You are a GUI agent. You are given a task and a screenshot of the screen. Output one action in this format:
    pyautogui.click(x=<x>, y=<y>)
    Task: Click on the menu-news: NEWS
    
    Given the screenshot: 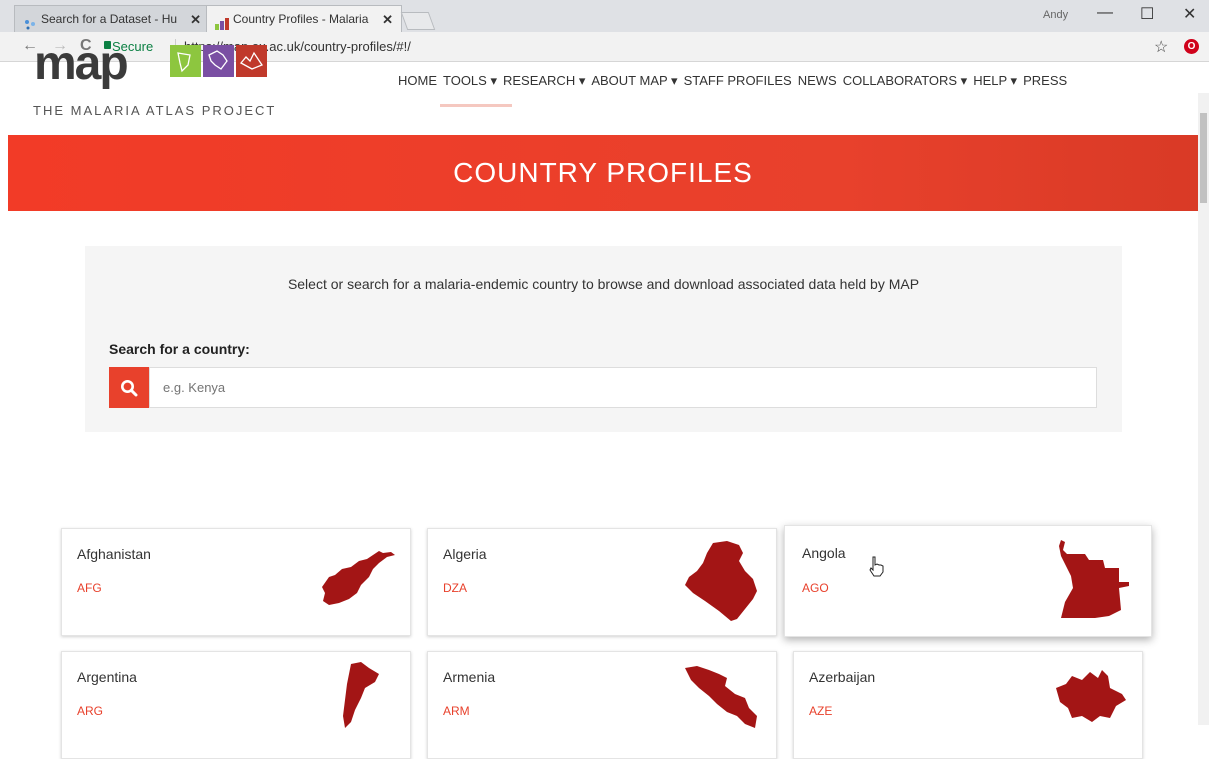 What is the action you would take?
    pyautogui.click(x=817, y=81)
    